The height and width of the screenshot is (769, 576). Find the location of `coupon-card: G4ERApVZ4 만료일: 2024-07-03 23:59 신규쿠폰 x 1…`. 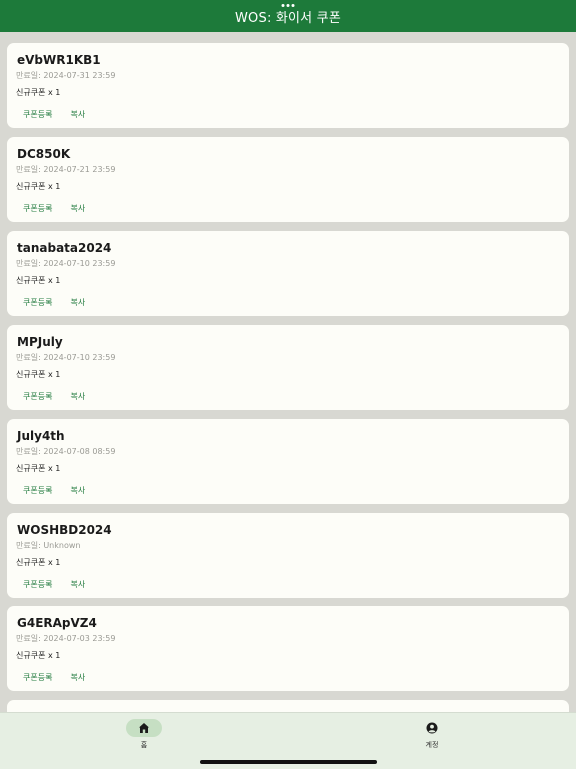

coupon-card: G4ERApVZ4 만료일: 2024-07-03 23:59 신규쿠폰 x 1… is located at coordinates (288, 648).